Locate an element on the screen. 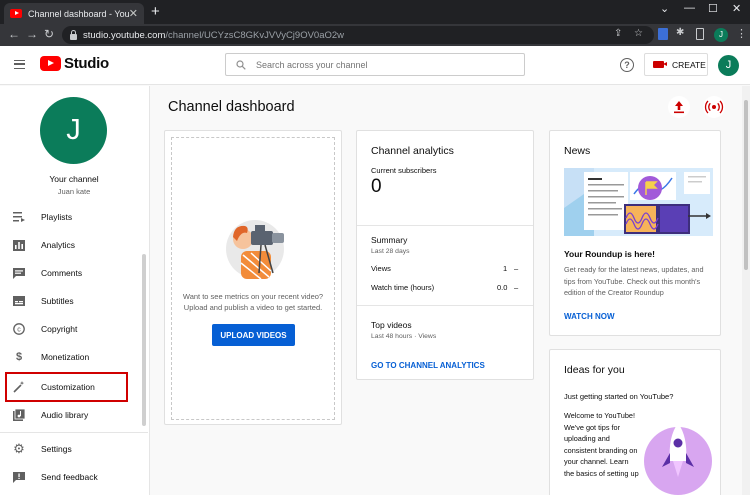  search-input is located at coordinates (381, 64).